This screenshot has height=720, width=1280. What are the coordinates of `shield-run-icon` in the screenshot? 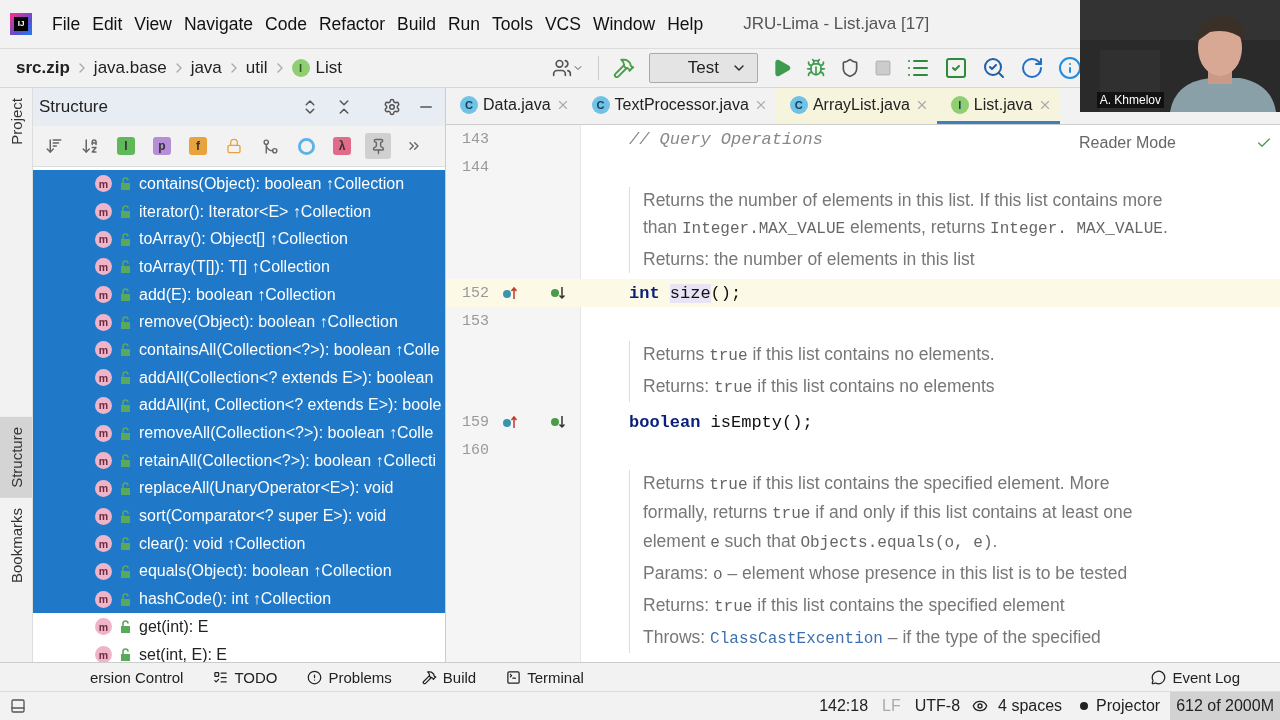 It's located at (850, 68).